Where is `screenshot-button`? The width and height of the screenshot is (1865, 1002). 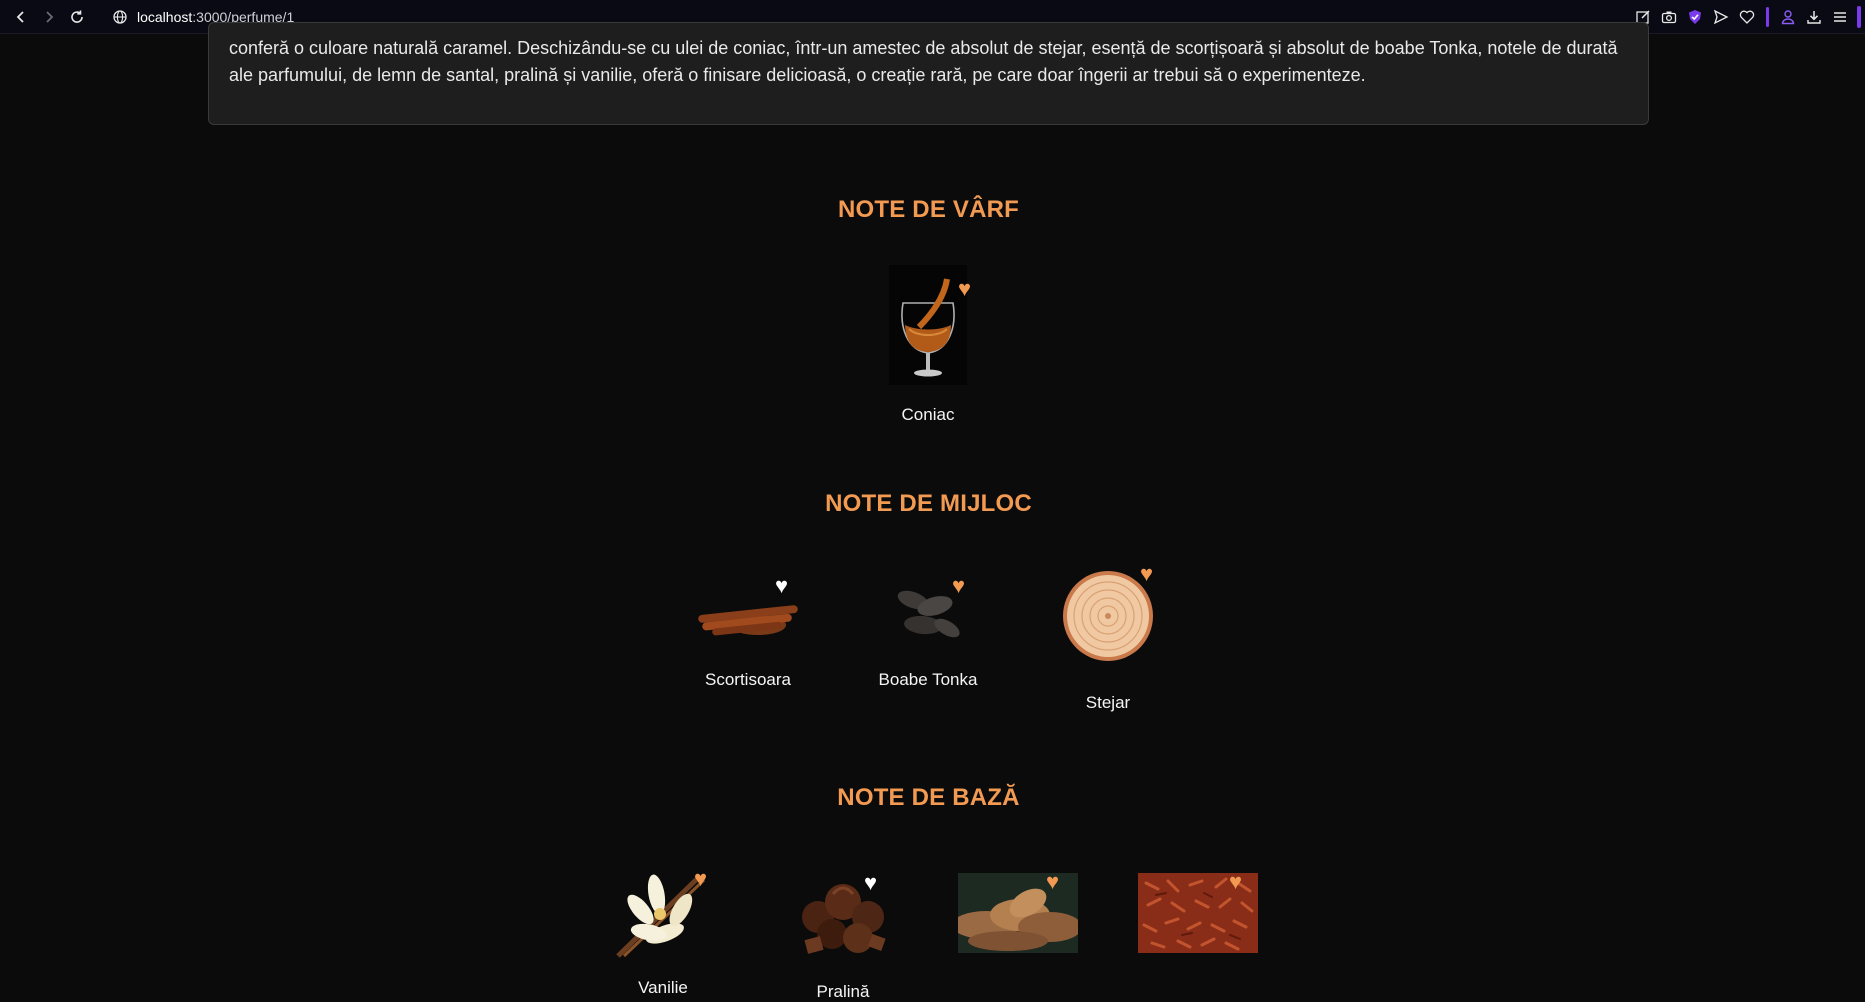
screenshot-button is located at coordinates (1669, 17).